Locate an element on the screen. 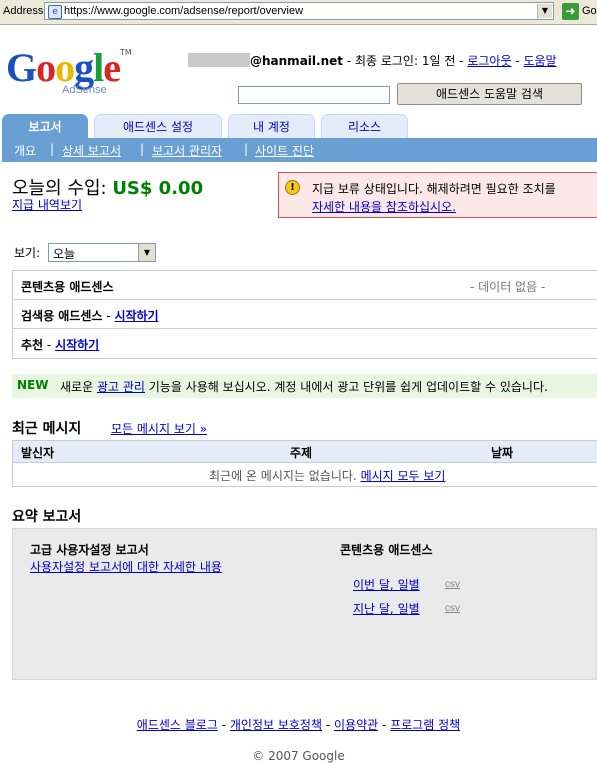  last-month-csv-link: csv is located at coordinates (452, 608).